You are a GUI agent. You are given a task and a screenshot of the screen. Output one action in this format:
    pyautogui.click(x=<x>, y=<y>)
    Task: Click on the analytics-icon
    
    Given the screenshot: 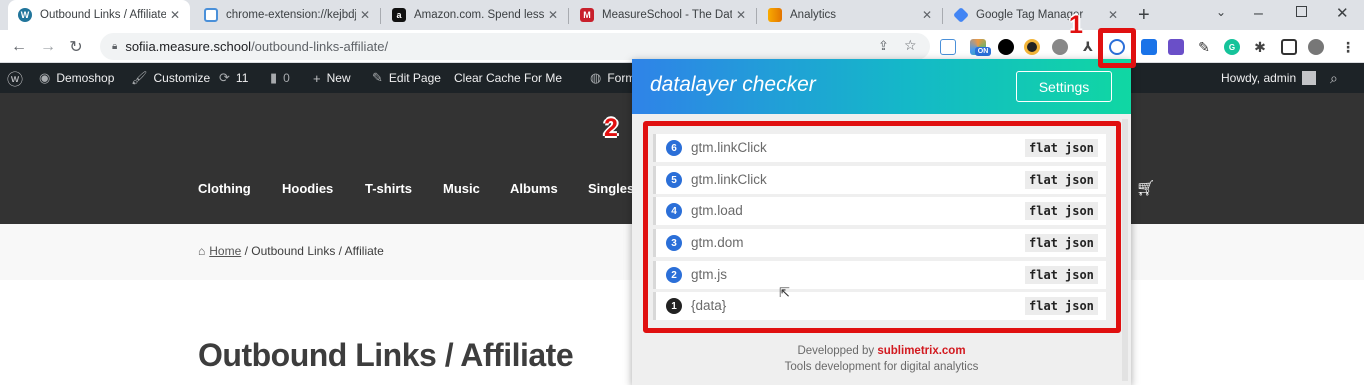 What is the action you would take?
    pyautogui.click(x=775, y=15)
    